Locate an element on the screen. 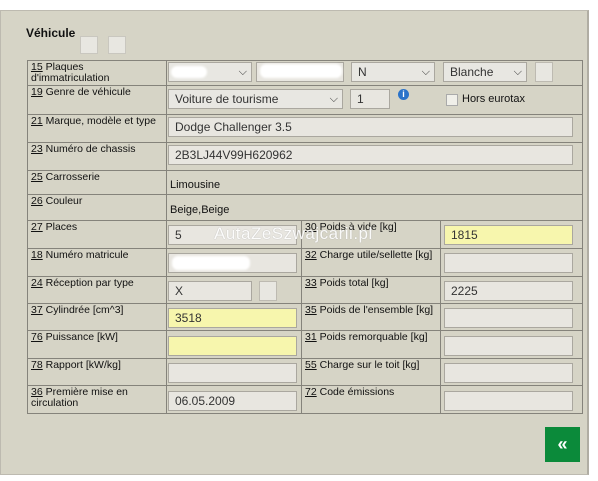 The image size is (598, 481). redacted-plate-number is located at coordinates (301, 71).